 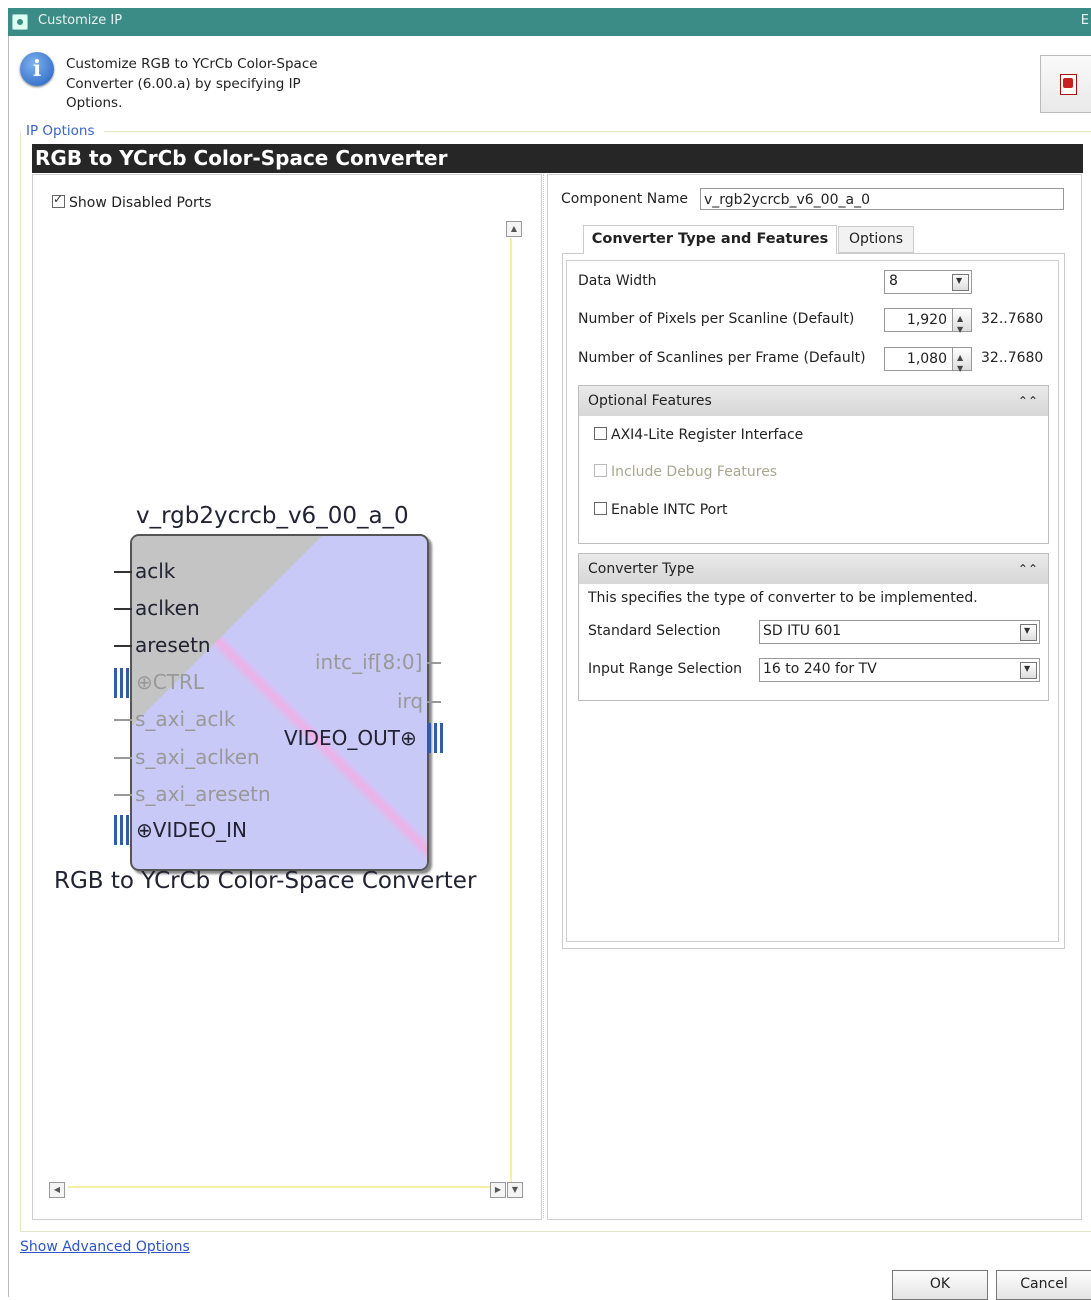 I want to click on scroll-left-button: ◀, so click(x=57, y=1190).